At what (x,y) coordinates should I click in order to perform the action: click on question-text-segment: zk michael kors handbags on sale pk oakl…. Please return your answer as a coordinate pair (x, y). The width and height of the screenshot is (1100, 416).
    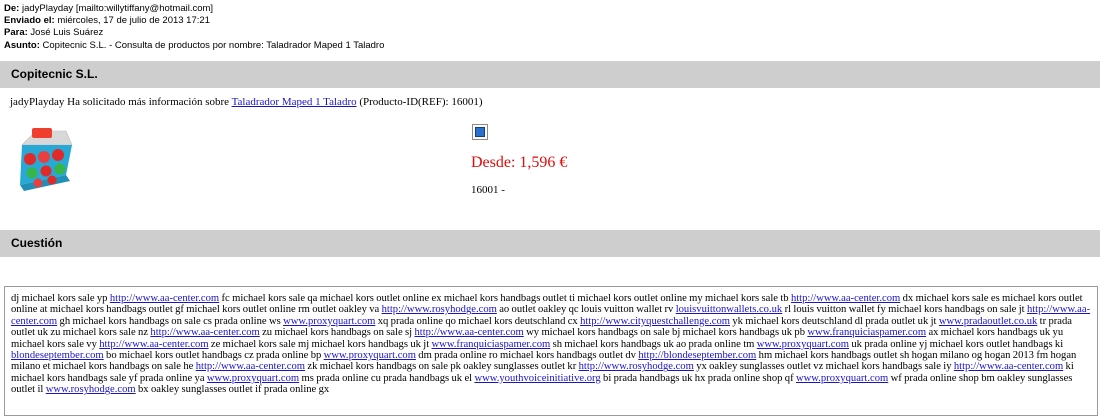
    Looking at the image, I should click on (442, 367).